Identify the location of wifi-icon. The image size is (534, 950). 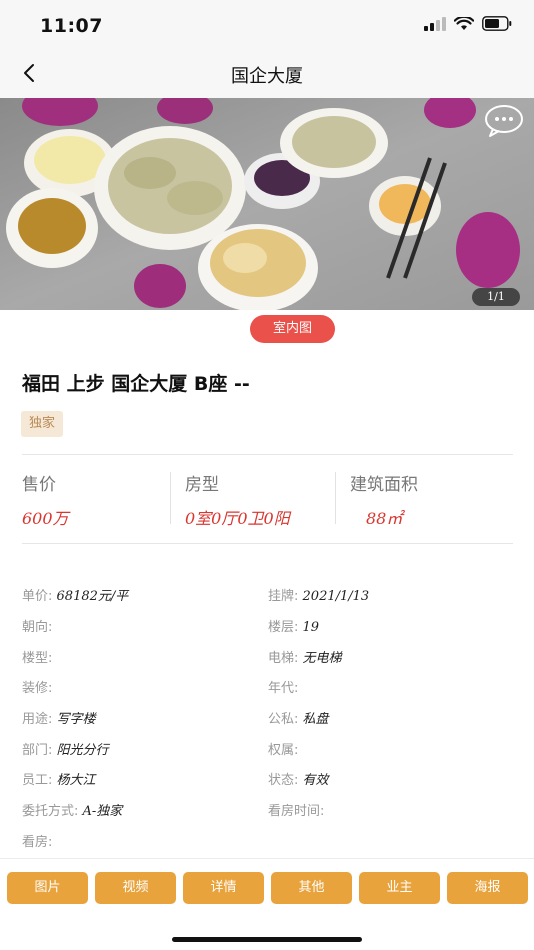
(464, 23).